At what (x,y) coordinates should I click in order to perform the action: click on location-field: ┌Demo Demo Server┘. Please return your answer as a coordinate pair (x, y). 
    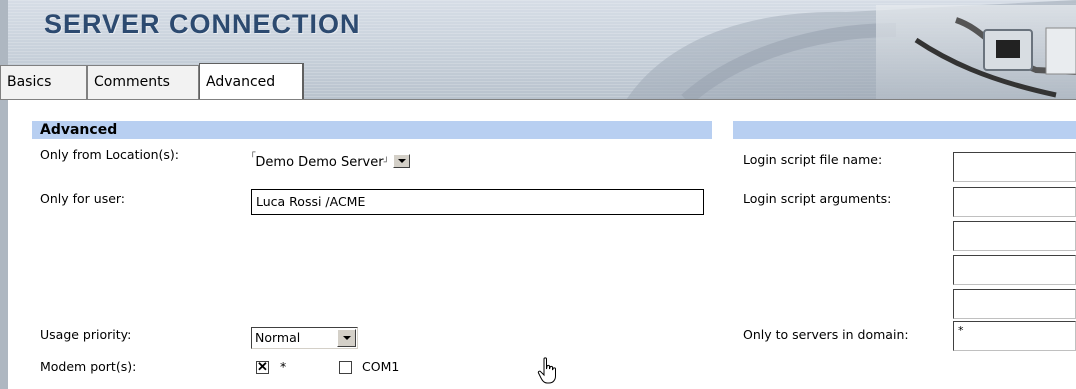
    Looking at the image, I should click on (330, 159).